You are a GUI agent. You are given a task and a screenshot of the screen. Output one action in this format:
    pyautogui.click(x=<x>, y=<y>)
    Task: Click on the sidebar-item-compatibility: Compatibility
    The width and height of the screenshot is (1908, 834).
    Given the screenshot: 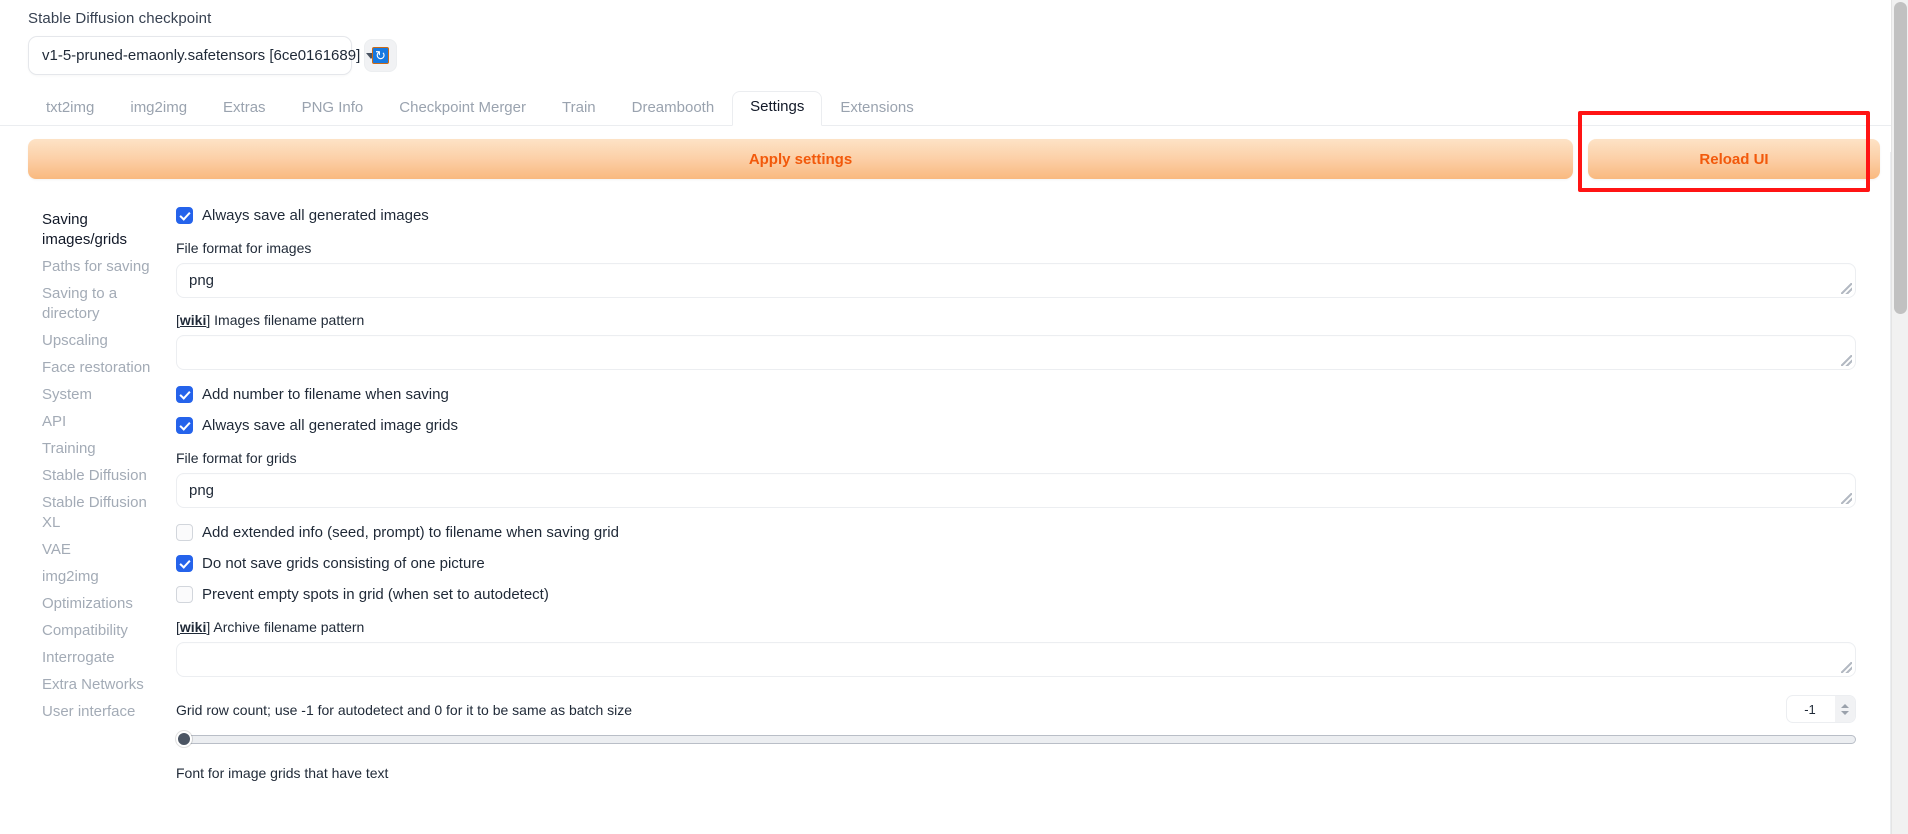 What is the action you would take?
    pyautogui.click(x=90, y=631)
    